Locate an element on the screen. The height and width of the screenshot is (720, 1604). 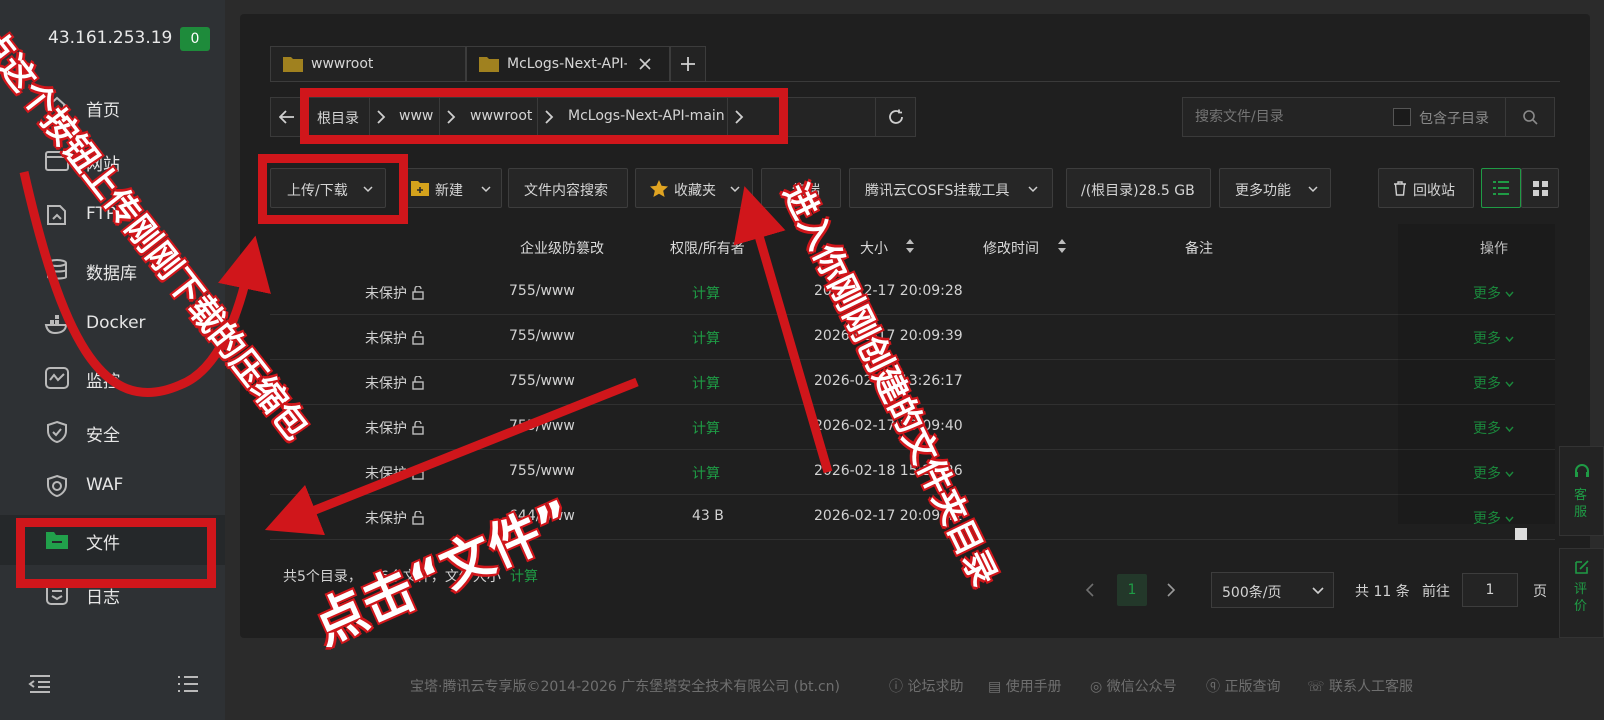
column-header: 修改时间 is located at coordinates (1011, 248).